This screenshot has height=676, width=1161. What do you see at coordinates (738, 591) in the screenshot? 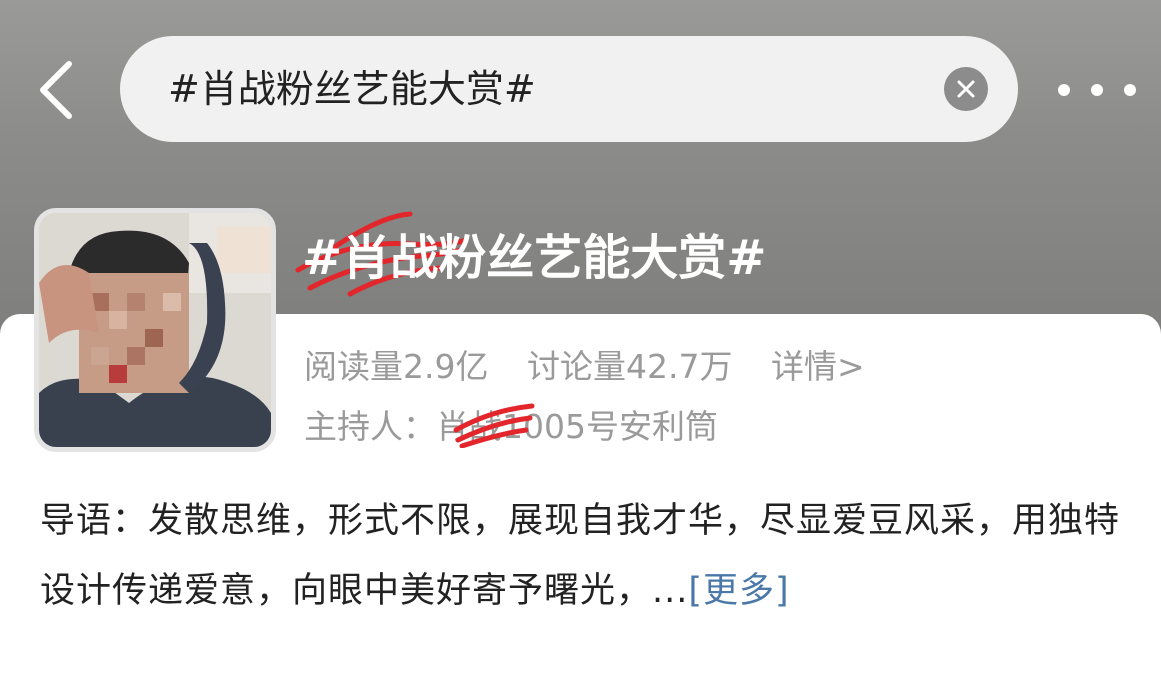
I see `more-link: [更多]` at bounding box center [738, 591].